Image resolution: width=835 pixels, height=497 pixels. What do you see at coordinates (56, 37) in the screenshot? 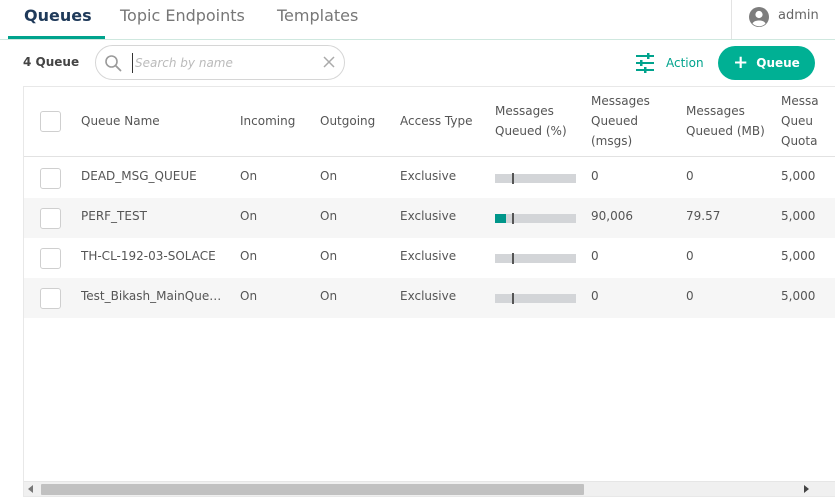
I see `active-tab-indicator` at bounding box center [56, 37].